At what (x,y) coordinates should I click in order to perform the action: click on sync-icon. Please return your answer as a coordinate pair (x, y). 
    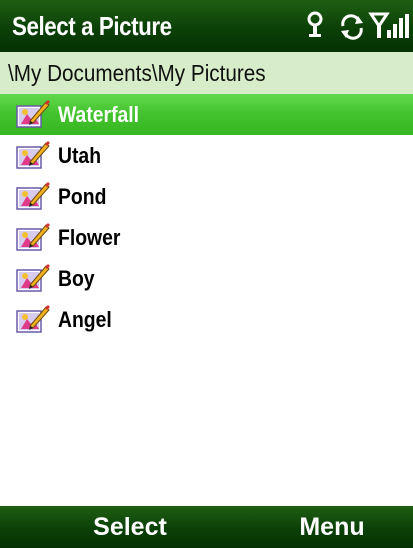
    Looking at the image, I should click on (352, 27).